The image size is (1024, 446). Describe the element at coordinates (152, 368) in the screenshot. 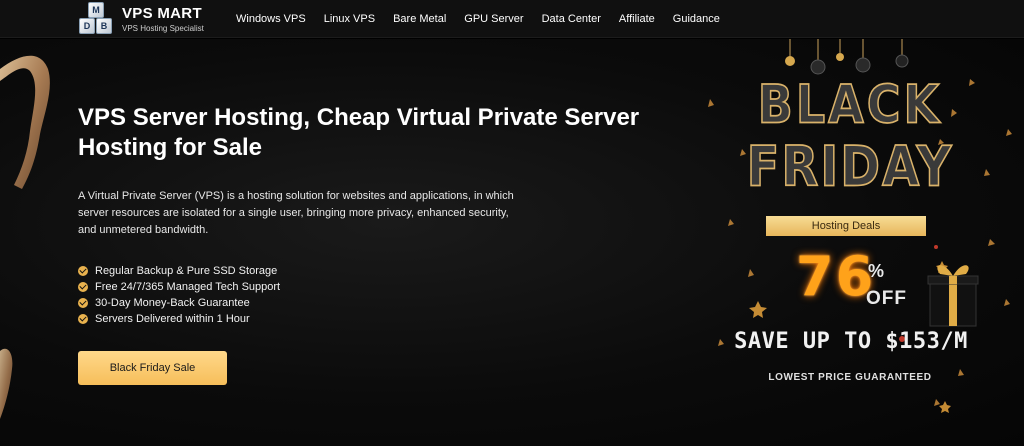

I see `black-friday-sale-button: Black Friday Sale` at that location.